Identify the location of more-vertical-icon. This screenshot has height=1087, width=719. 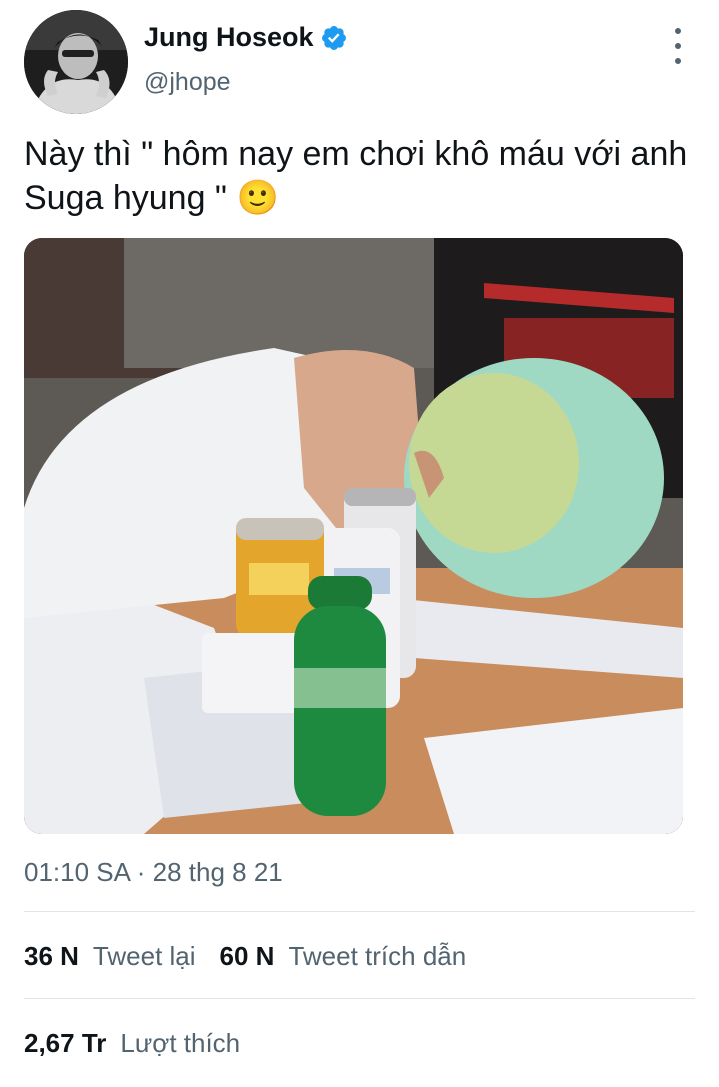
(678, 46).